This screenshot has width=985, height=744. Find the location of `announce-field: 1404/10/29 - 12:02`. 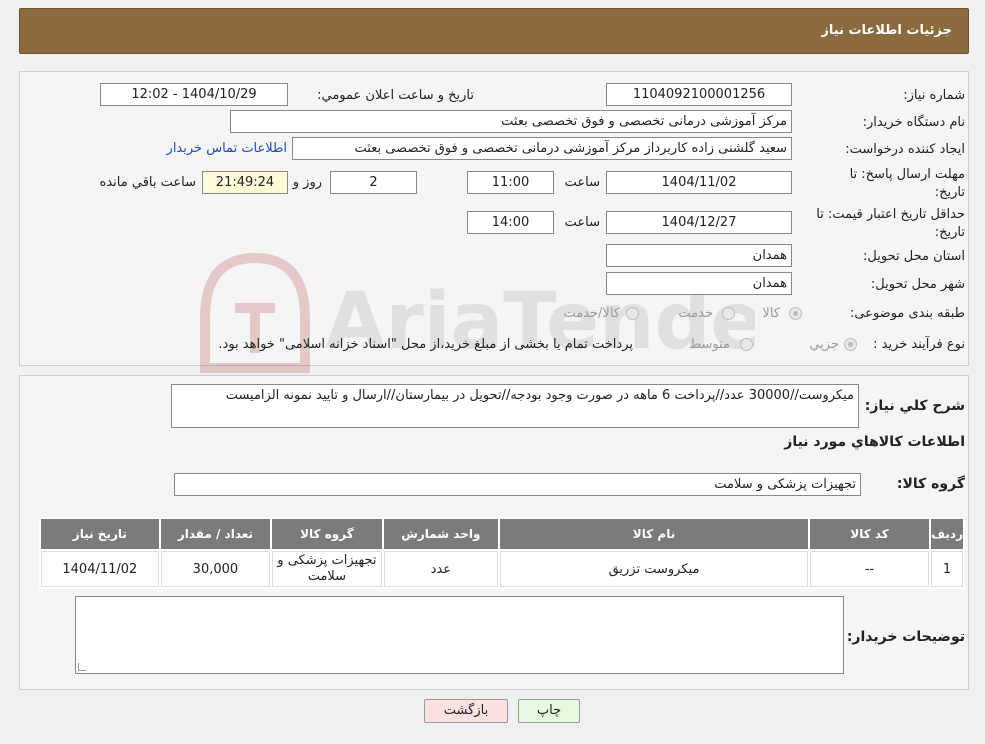

announce-field: 1404/10/29 - 12:02 is located at coordinates (194, 94).